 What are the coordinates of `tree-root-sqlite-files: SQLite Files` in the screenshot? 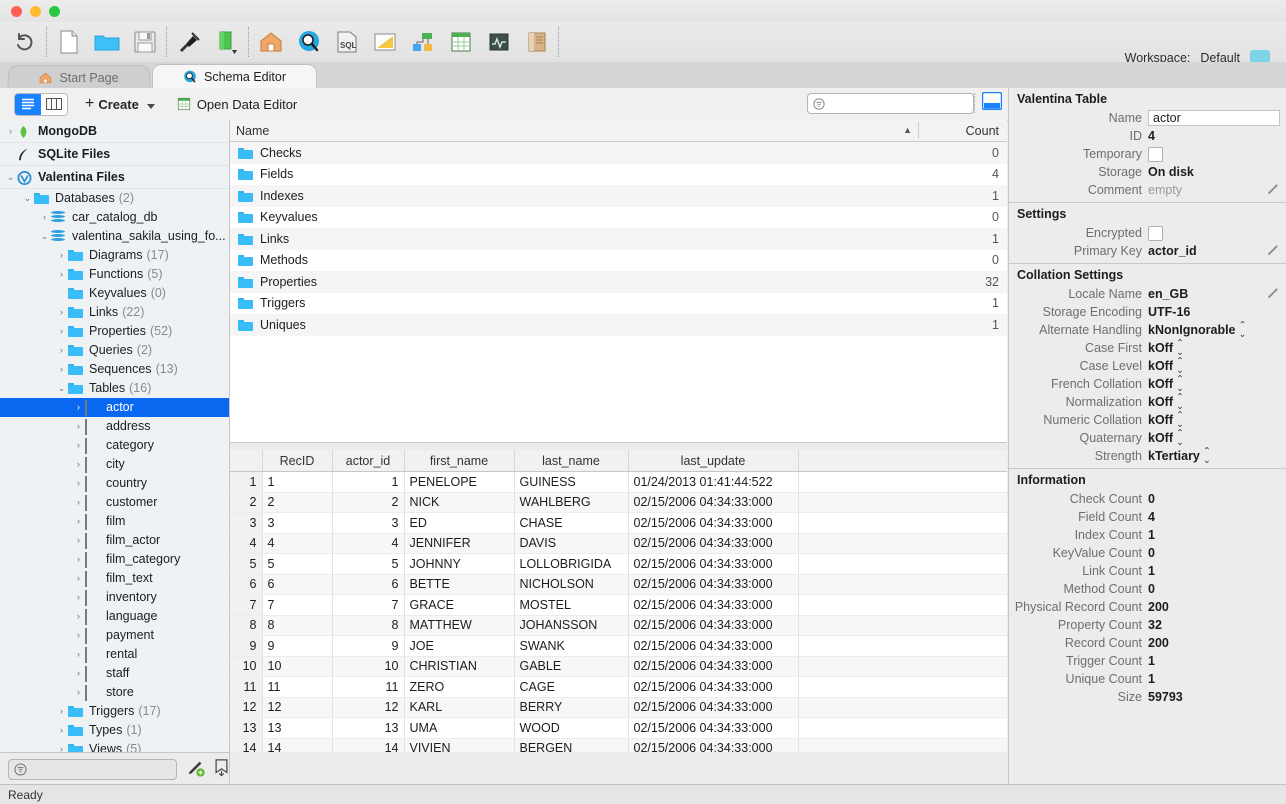 It's located at (114, 154).